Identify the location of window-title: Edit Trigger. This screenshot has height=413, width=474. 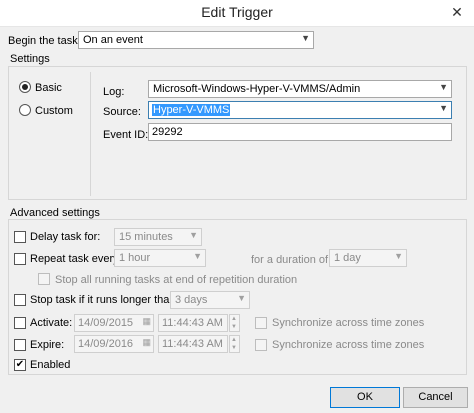
(237, 12).